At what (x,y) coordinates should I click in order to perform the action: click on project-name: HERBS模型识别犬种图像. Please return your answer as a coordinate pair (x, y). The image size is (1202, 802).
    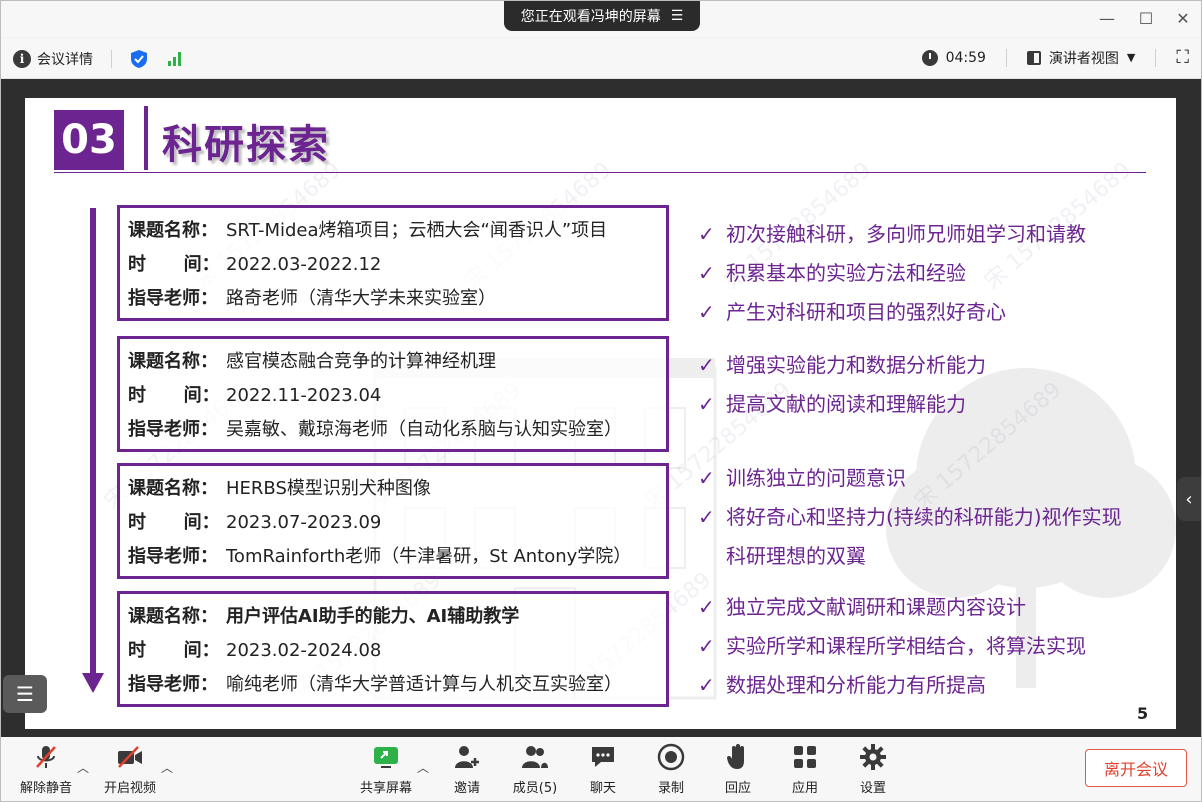
    Looking at the image, I should click on (328, 488).